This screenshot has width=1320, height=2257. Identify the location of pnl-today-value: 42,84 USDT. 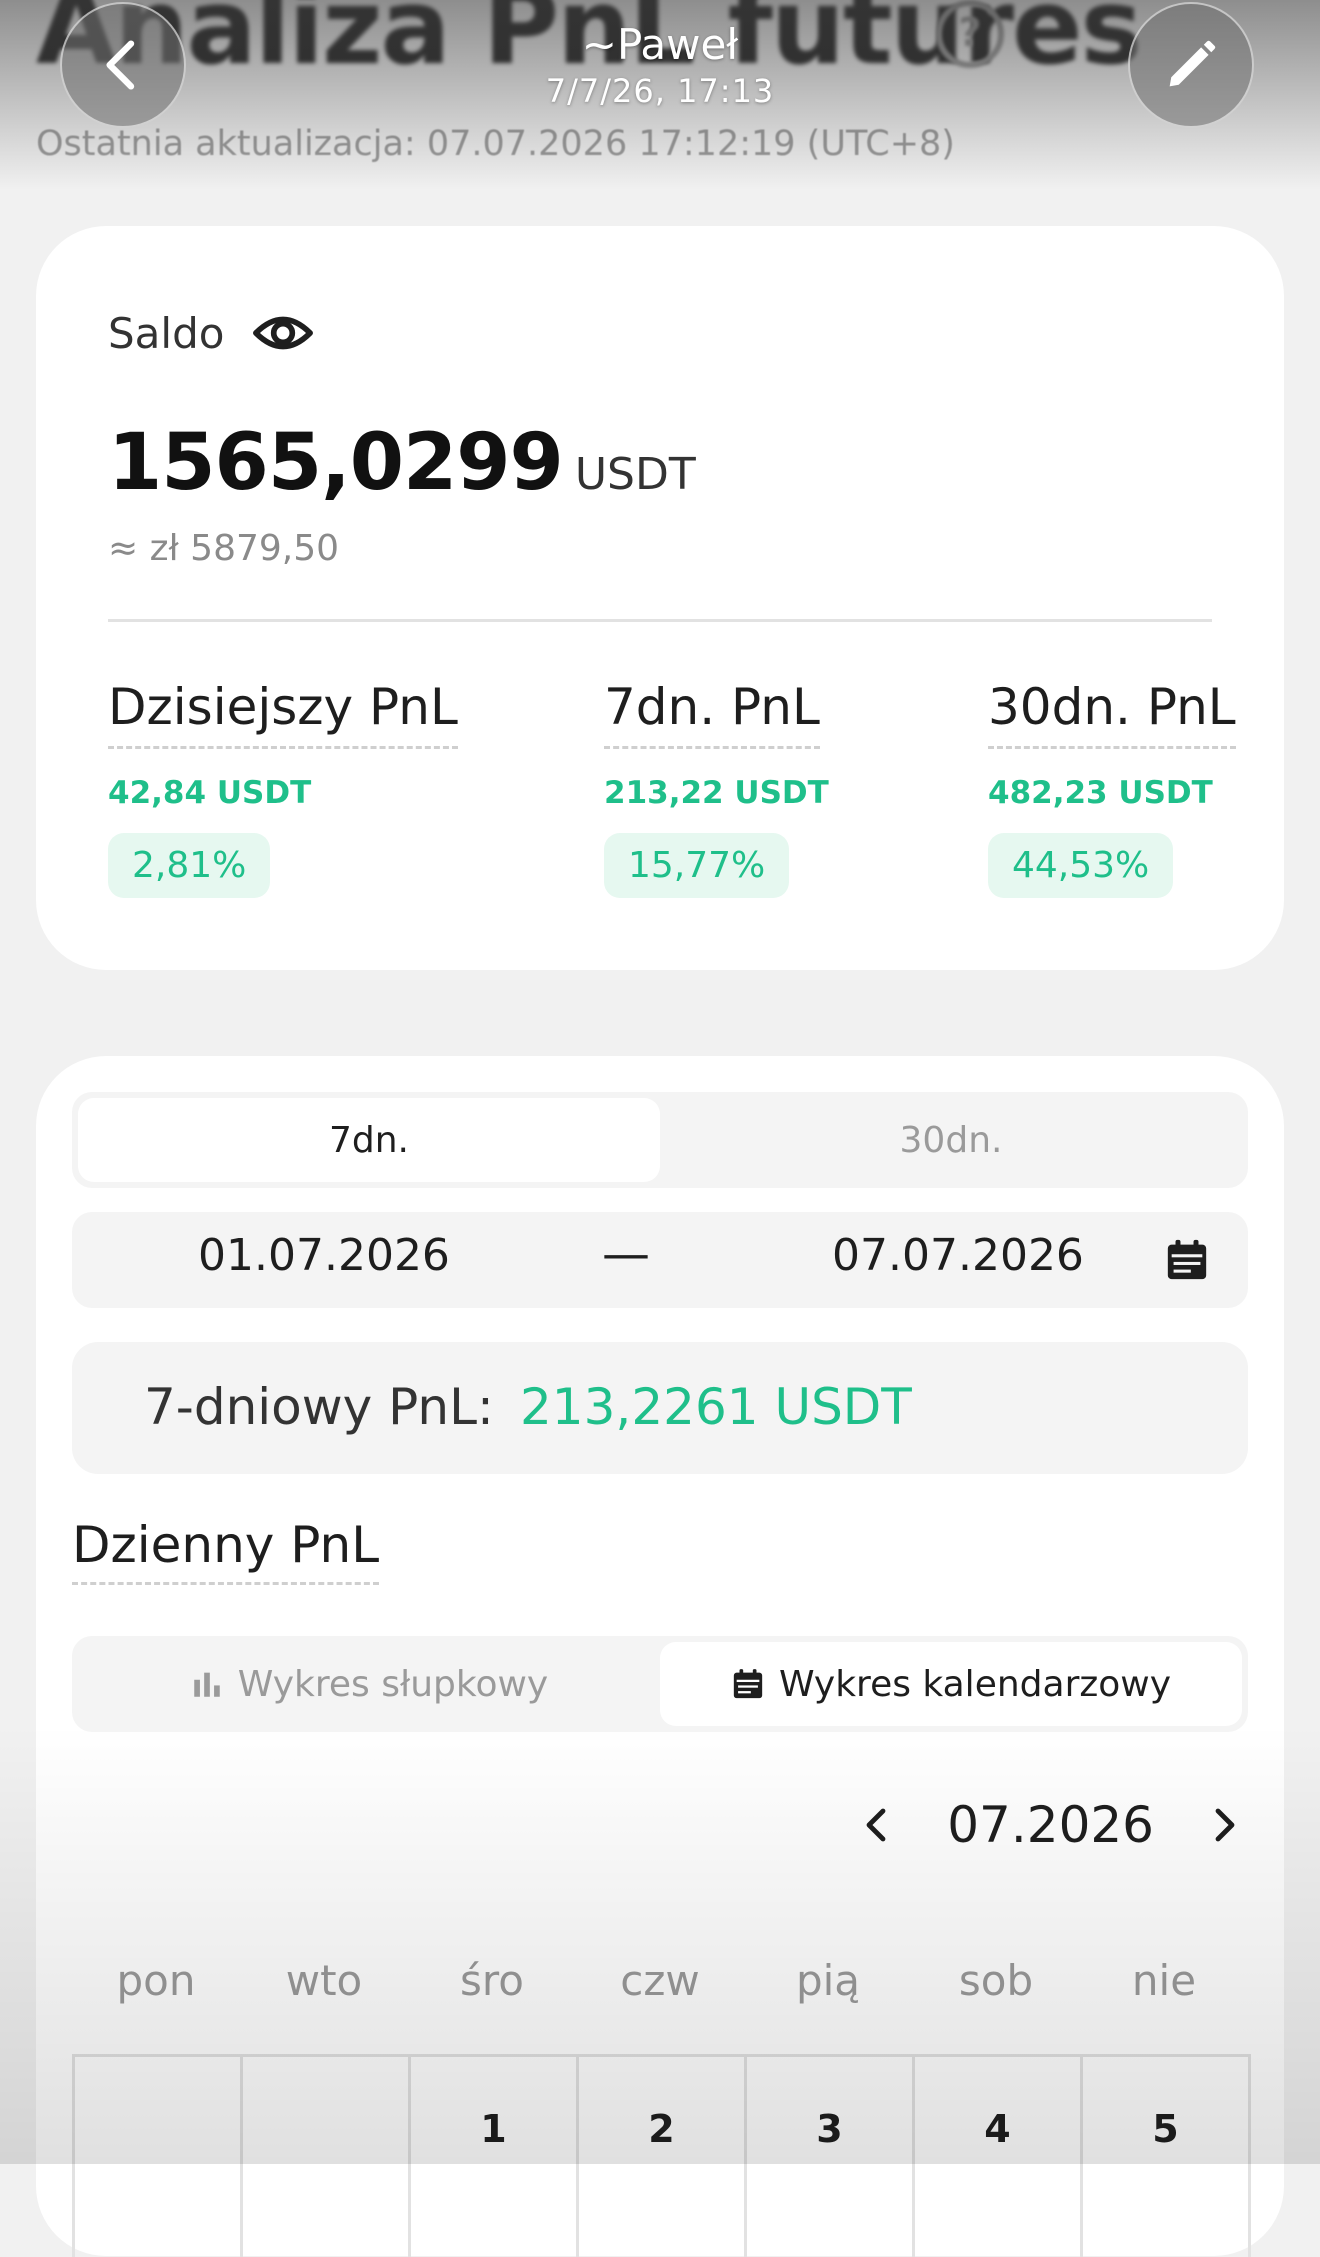
(210, 793).